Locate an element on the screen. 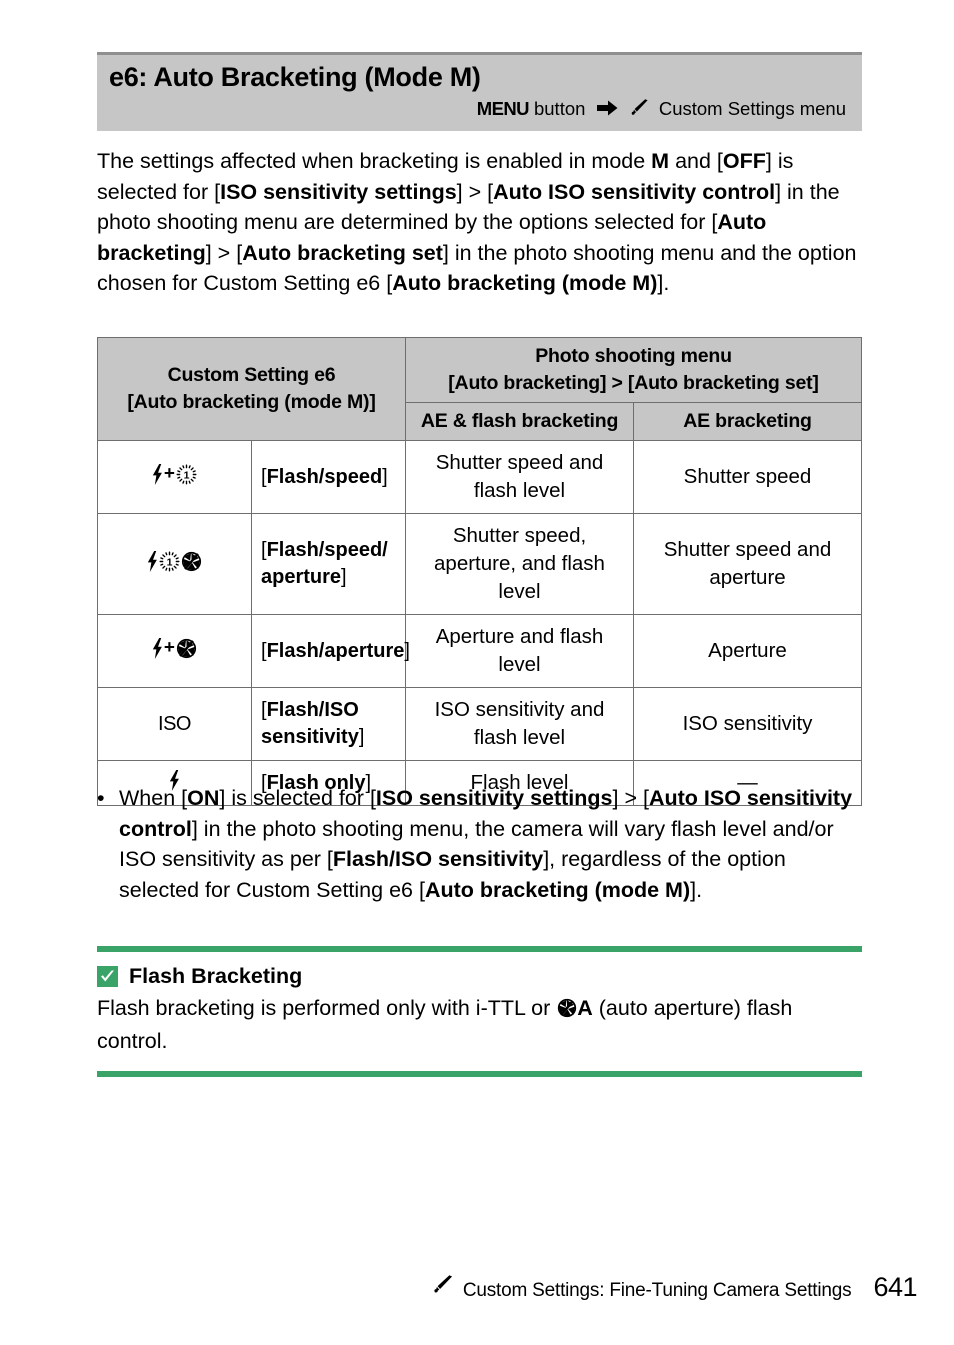 The width and height of the screenshot is (954, 1345). note-title: Flash Bracketing is located at coordinates (216, 976).